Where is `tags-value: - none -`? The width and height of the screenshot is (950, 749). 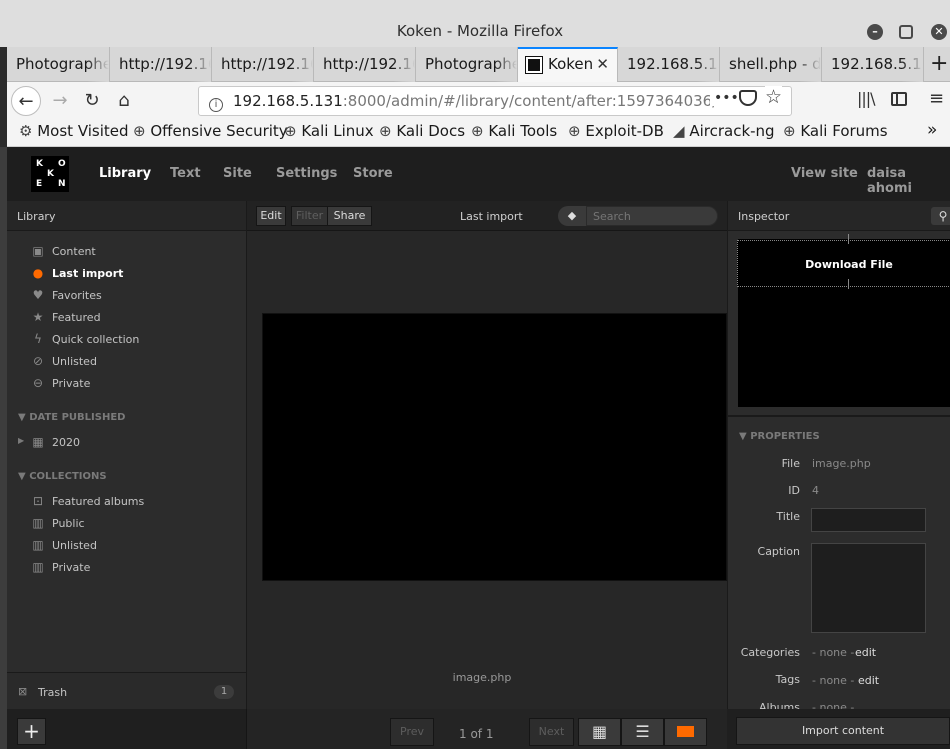
tags-value: - none - is located at coordinates (833, 680).